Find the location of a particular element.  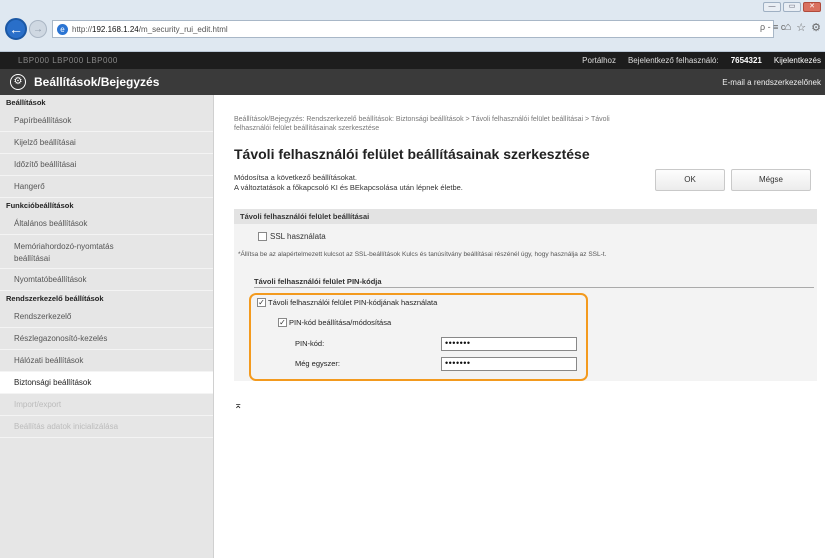

pin-input: ••••••• is located at coordinates (509, 344).